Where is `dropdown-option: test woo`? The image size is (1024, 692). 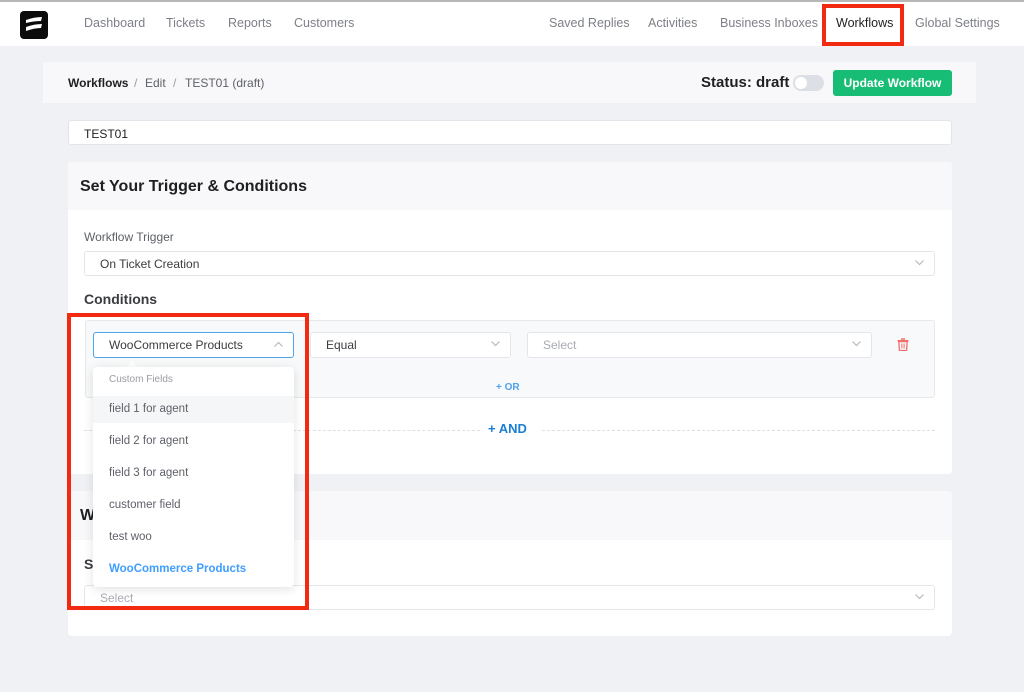 dropdown-option: test woo is located at coordinates (193, 537).